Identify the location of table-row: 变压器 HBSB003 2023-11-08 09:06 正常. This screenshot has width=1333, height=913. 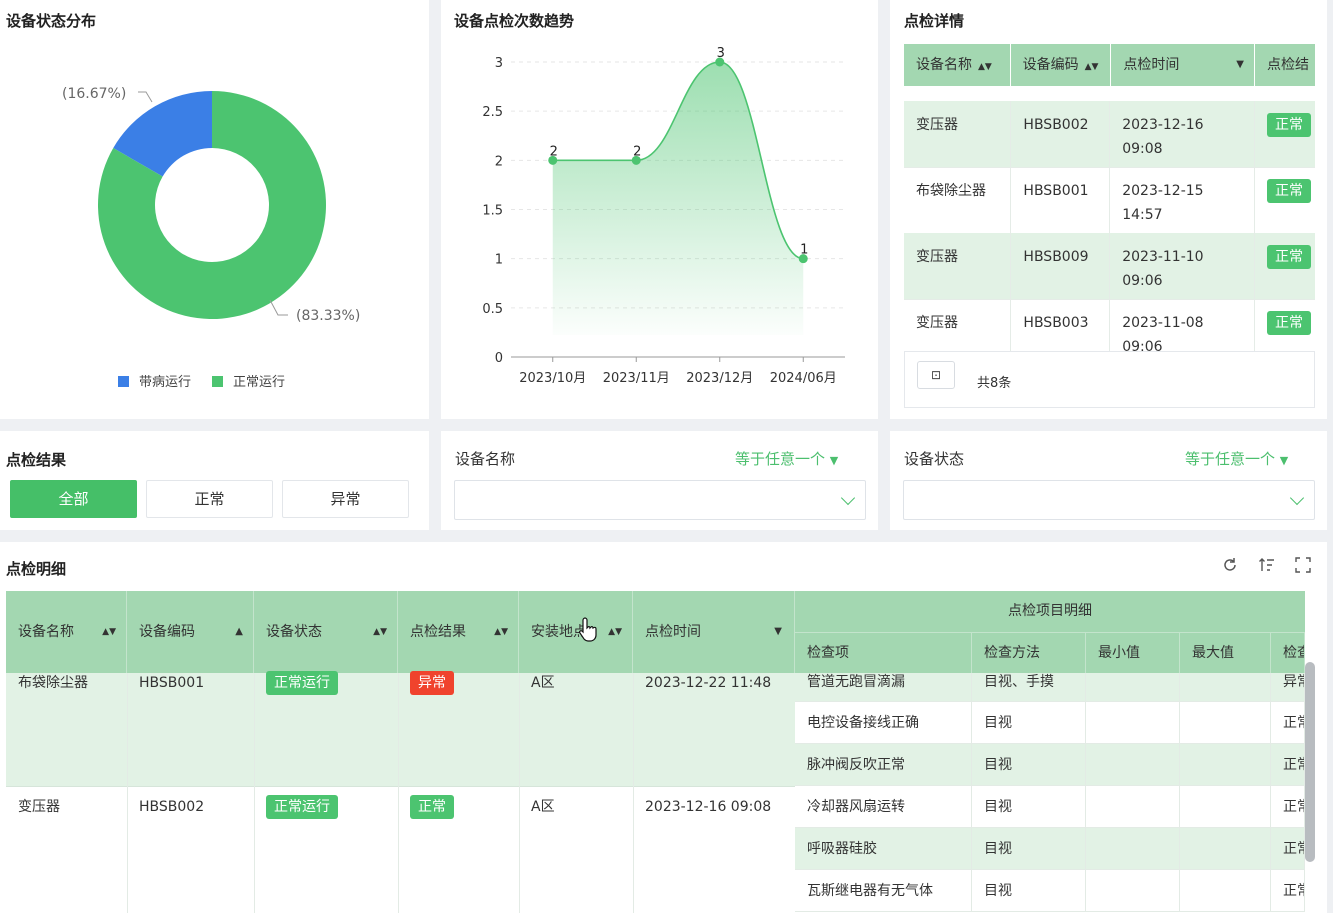
(1109, 325).